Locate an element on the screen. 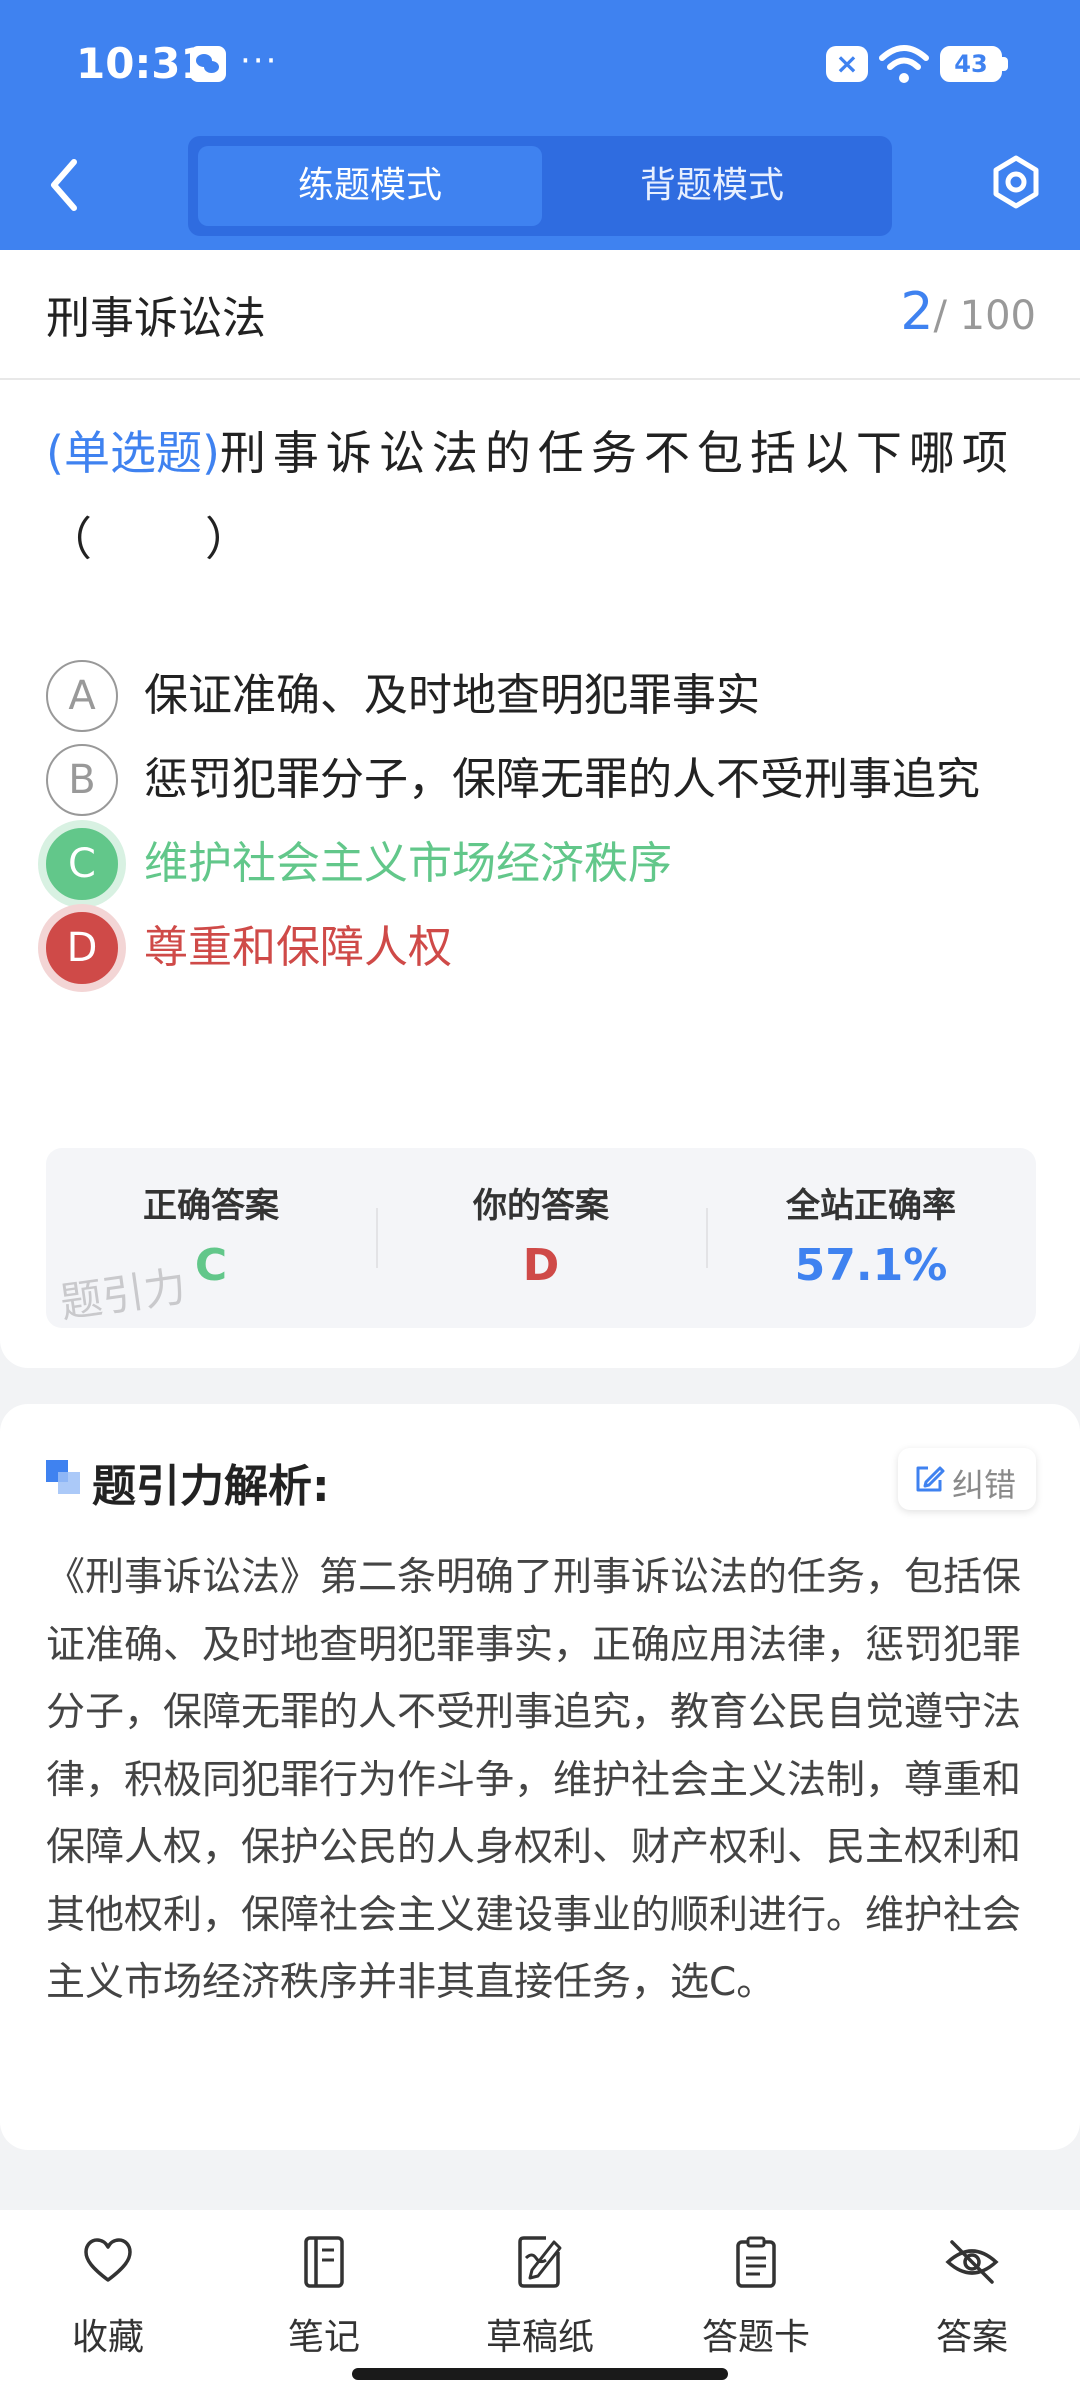 This screenshot has width=1080, height=2400. stat-your-answer: 你的答案 D is located at coordinates (541, 1238).